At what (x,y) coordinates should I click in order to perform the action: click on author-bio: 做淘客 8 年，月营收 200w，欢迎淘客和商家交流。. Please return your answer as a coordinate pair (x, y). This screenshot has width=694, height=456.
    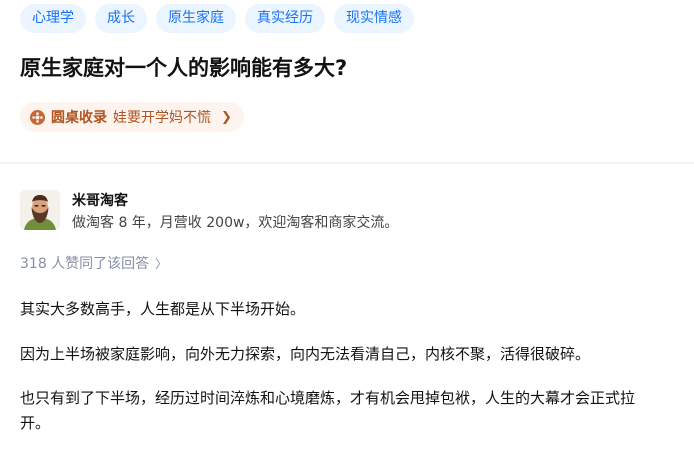
    Looking at the image, I should click on (235, 223).